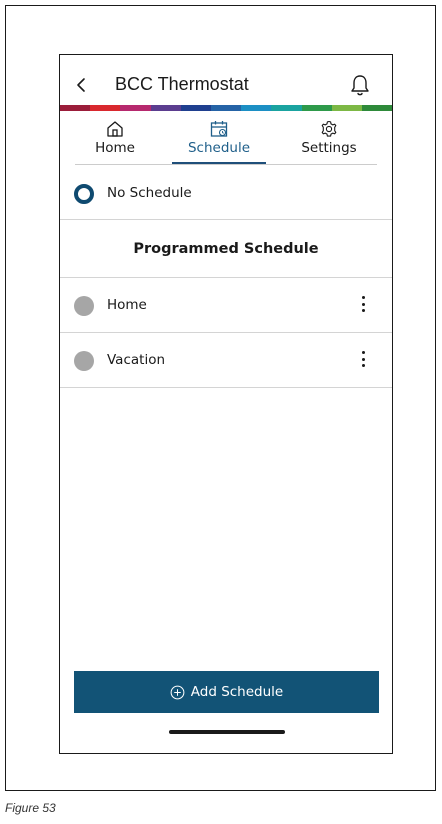 The width and height of the screenshot is (442, 824). I want to click on chevron-left-icon, so click(82, 85).